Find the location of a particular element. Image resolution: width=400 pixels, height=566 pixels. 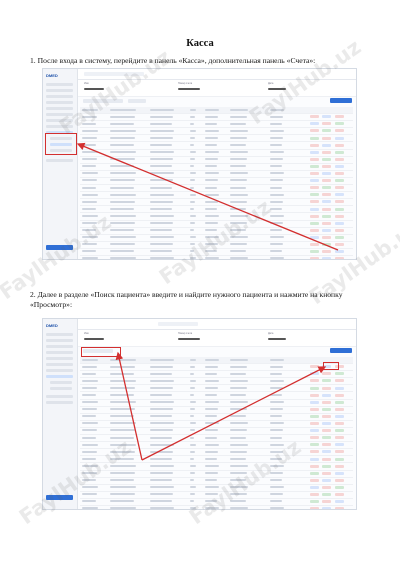

arrow-to-view-button is located at coordinates (234, 413).